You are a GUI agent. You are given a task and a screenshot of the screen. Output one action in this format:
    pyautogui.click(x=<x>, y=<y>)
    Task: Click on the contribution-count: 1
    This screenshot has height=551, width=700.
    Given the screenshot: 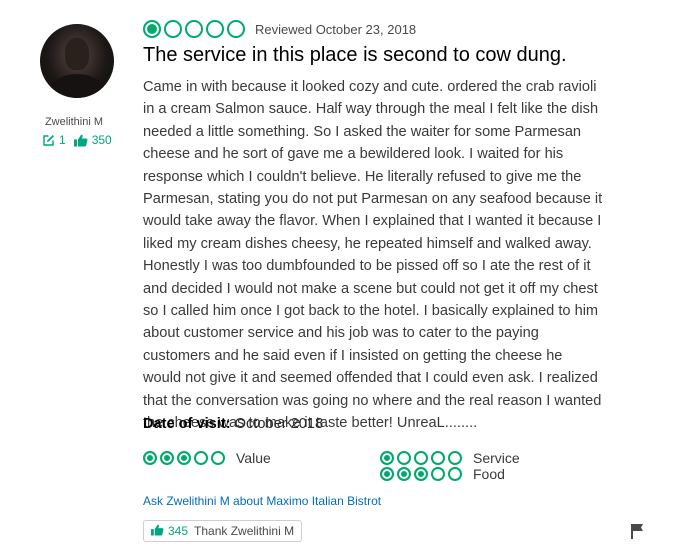 What is the action you would take?
    pyautogui.click(x=54, y=140)
    